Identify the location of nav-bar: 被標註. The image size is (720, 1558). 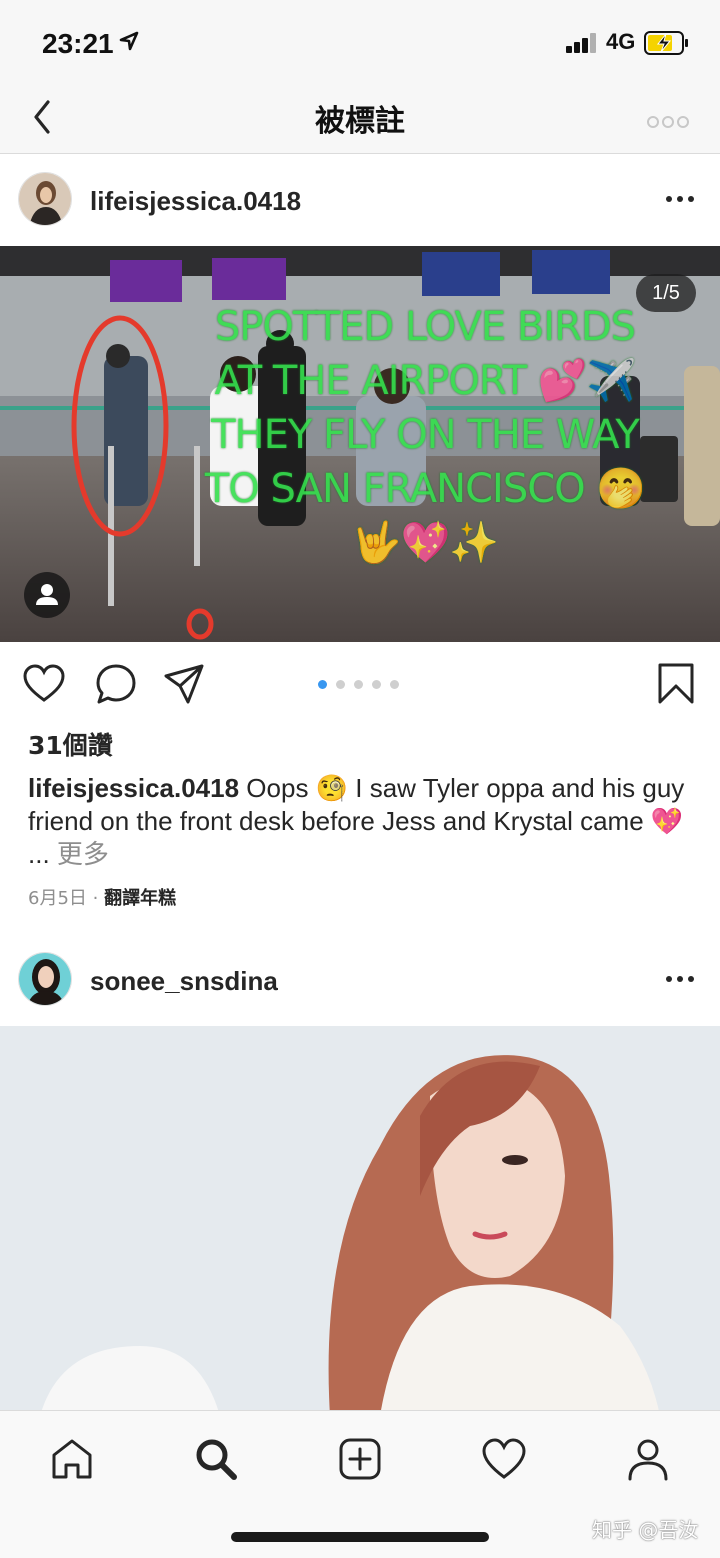
(360, 120).